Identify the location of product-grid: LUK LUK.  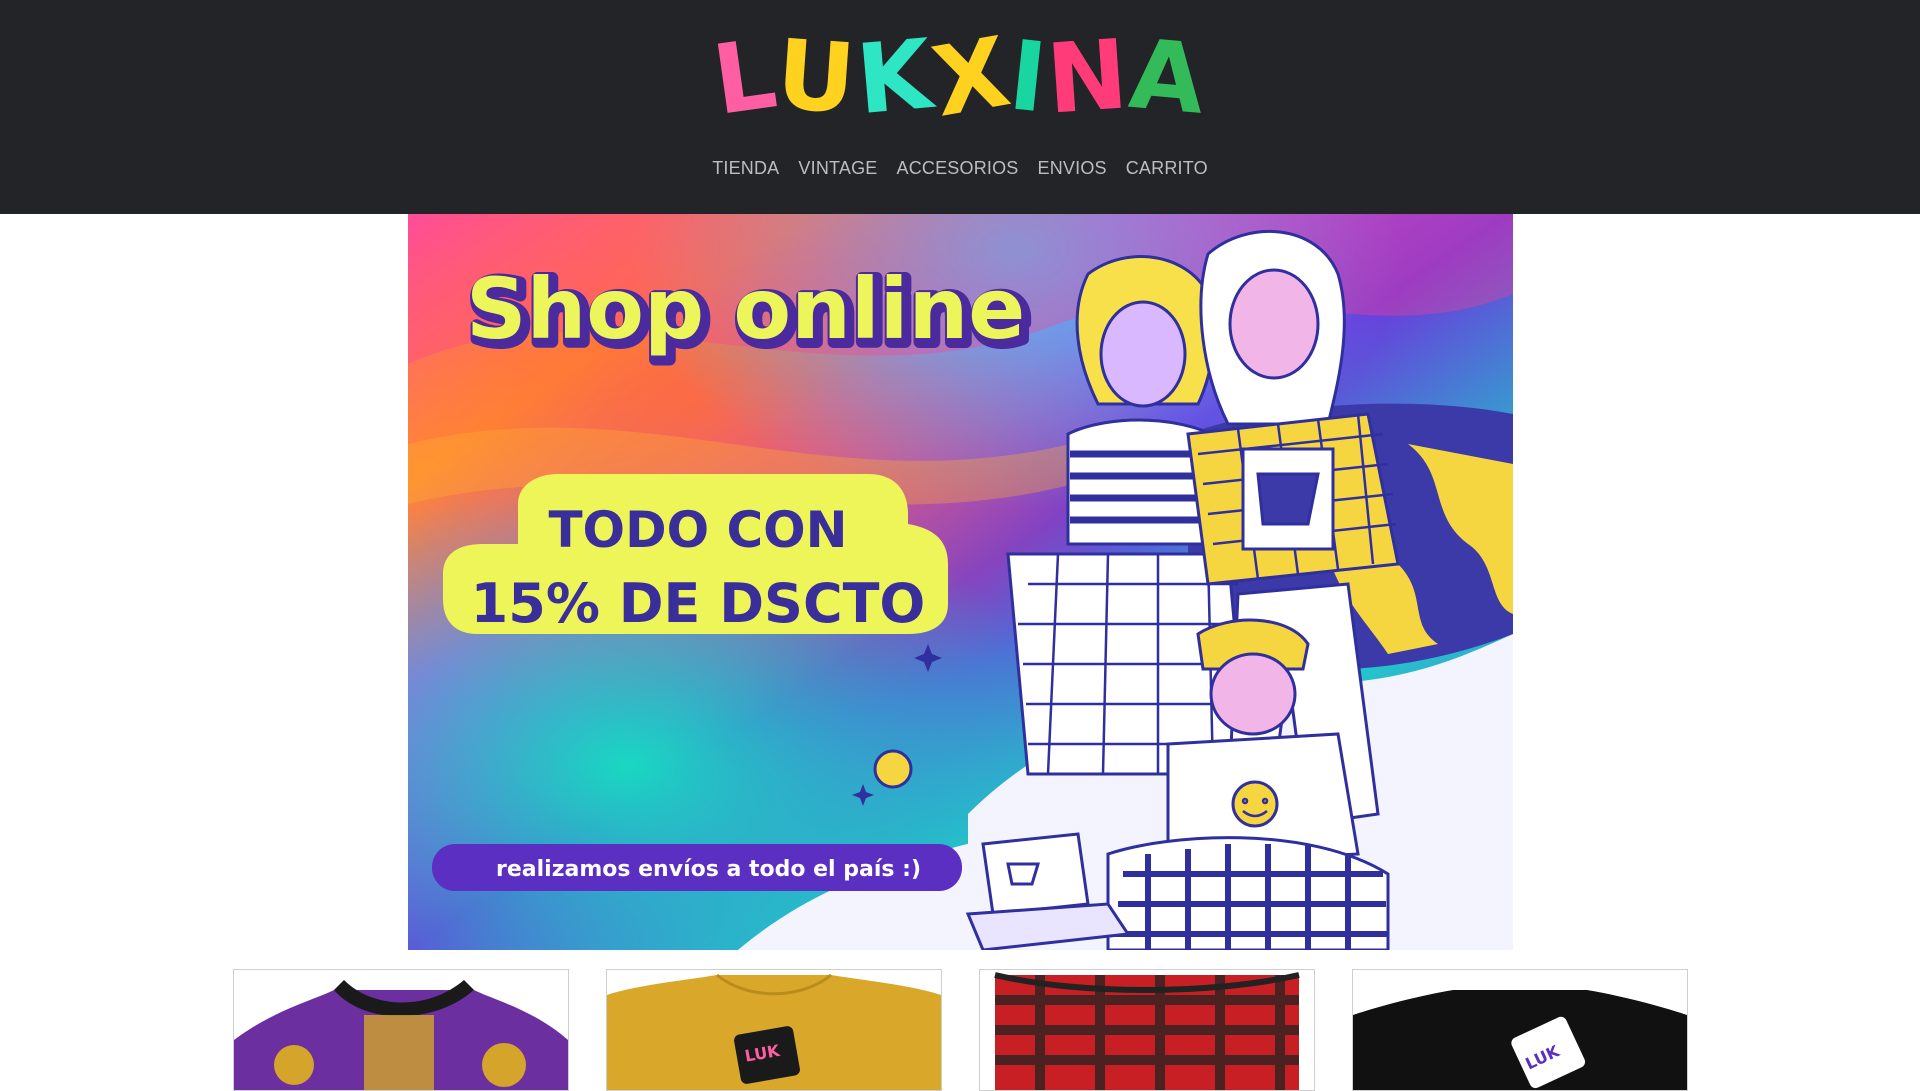
(960, 1030).